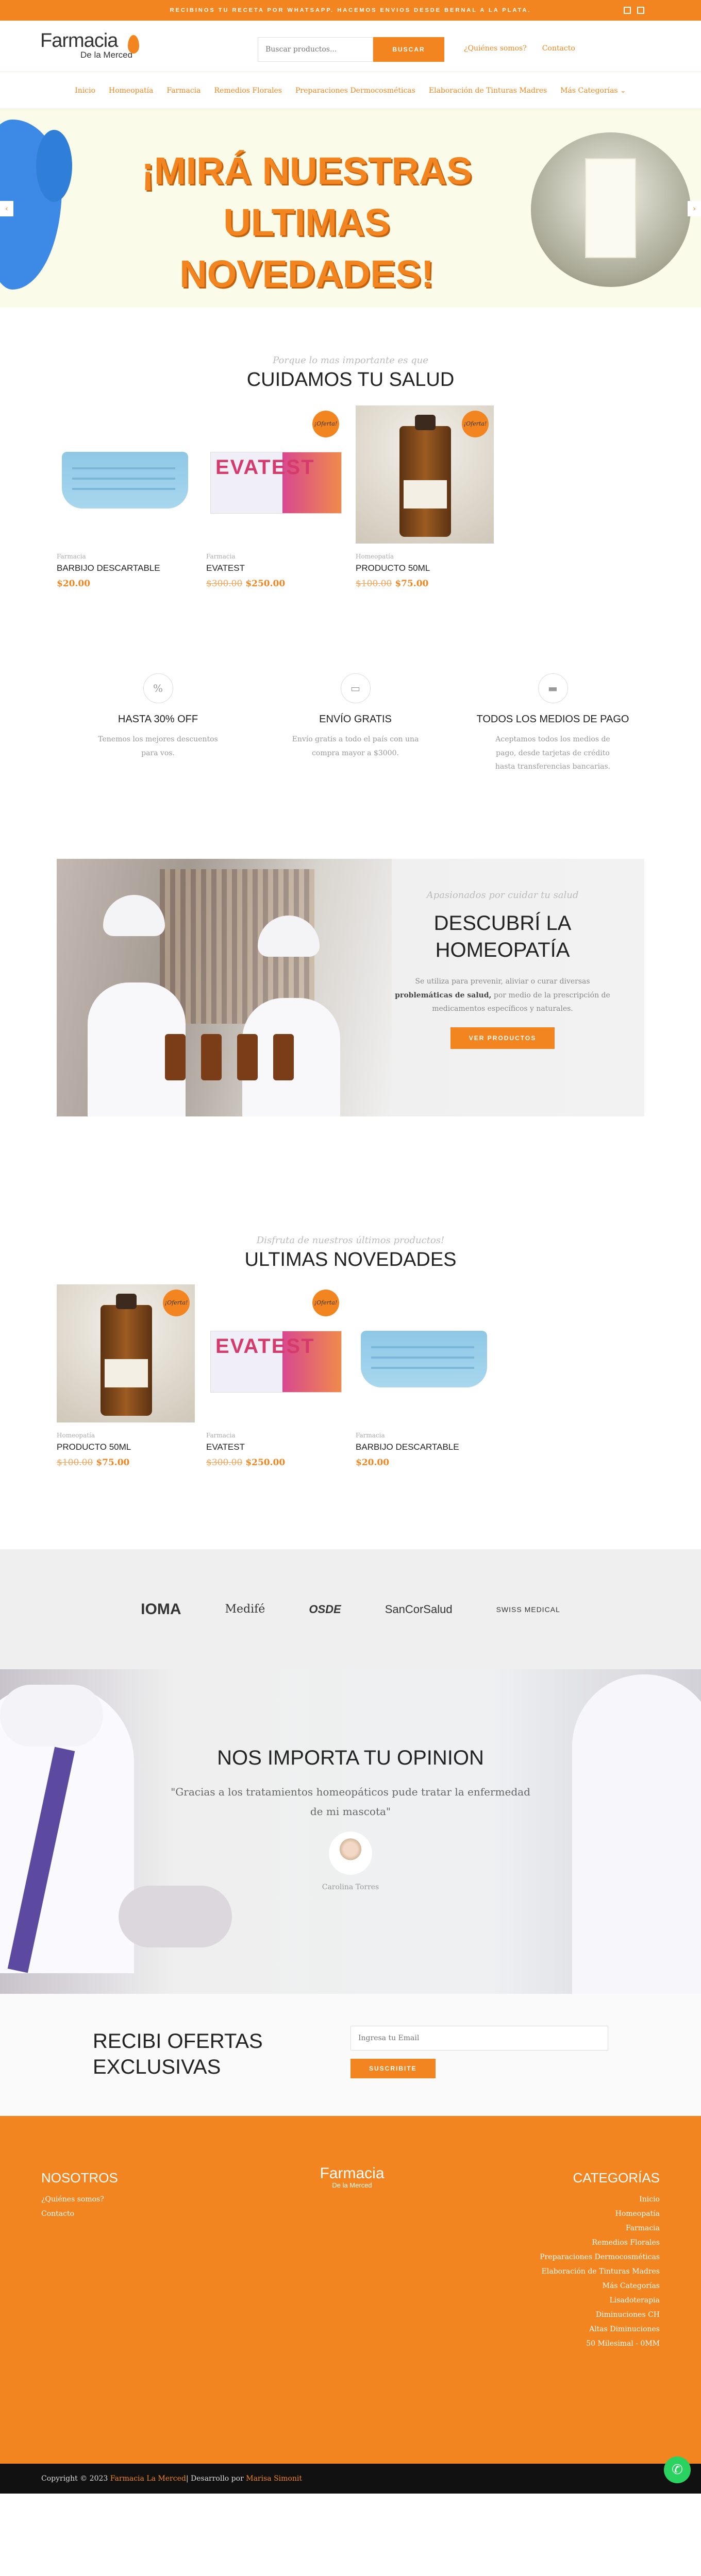 The width and height of the screenshot is (701, 2576). I want to click on brand-osde-logo: OSDE, so click(325, 1609).